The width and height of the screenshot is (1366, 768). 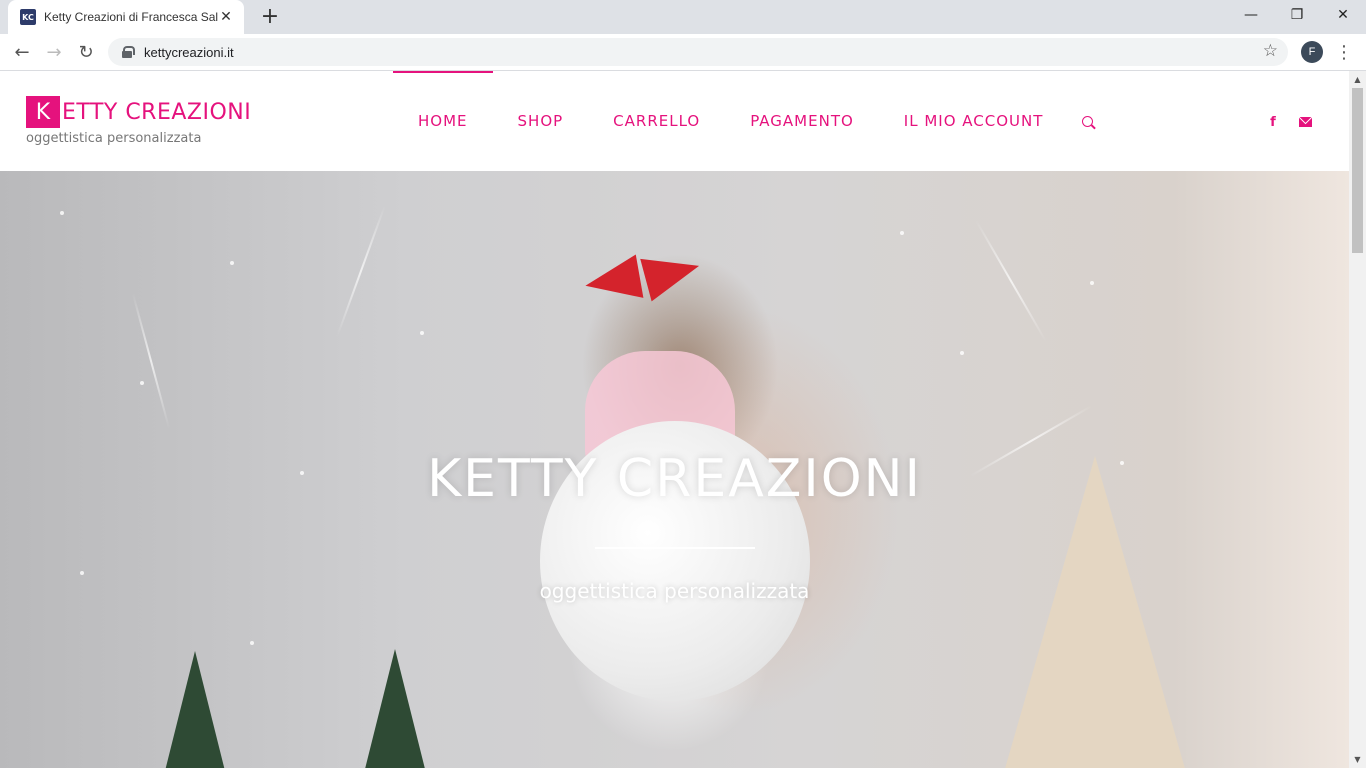 I want to click on browser-tab: KC Ketty Creazioni di Francesca Sale ✕, so click(x=126, y=17).